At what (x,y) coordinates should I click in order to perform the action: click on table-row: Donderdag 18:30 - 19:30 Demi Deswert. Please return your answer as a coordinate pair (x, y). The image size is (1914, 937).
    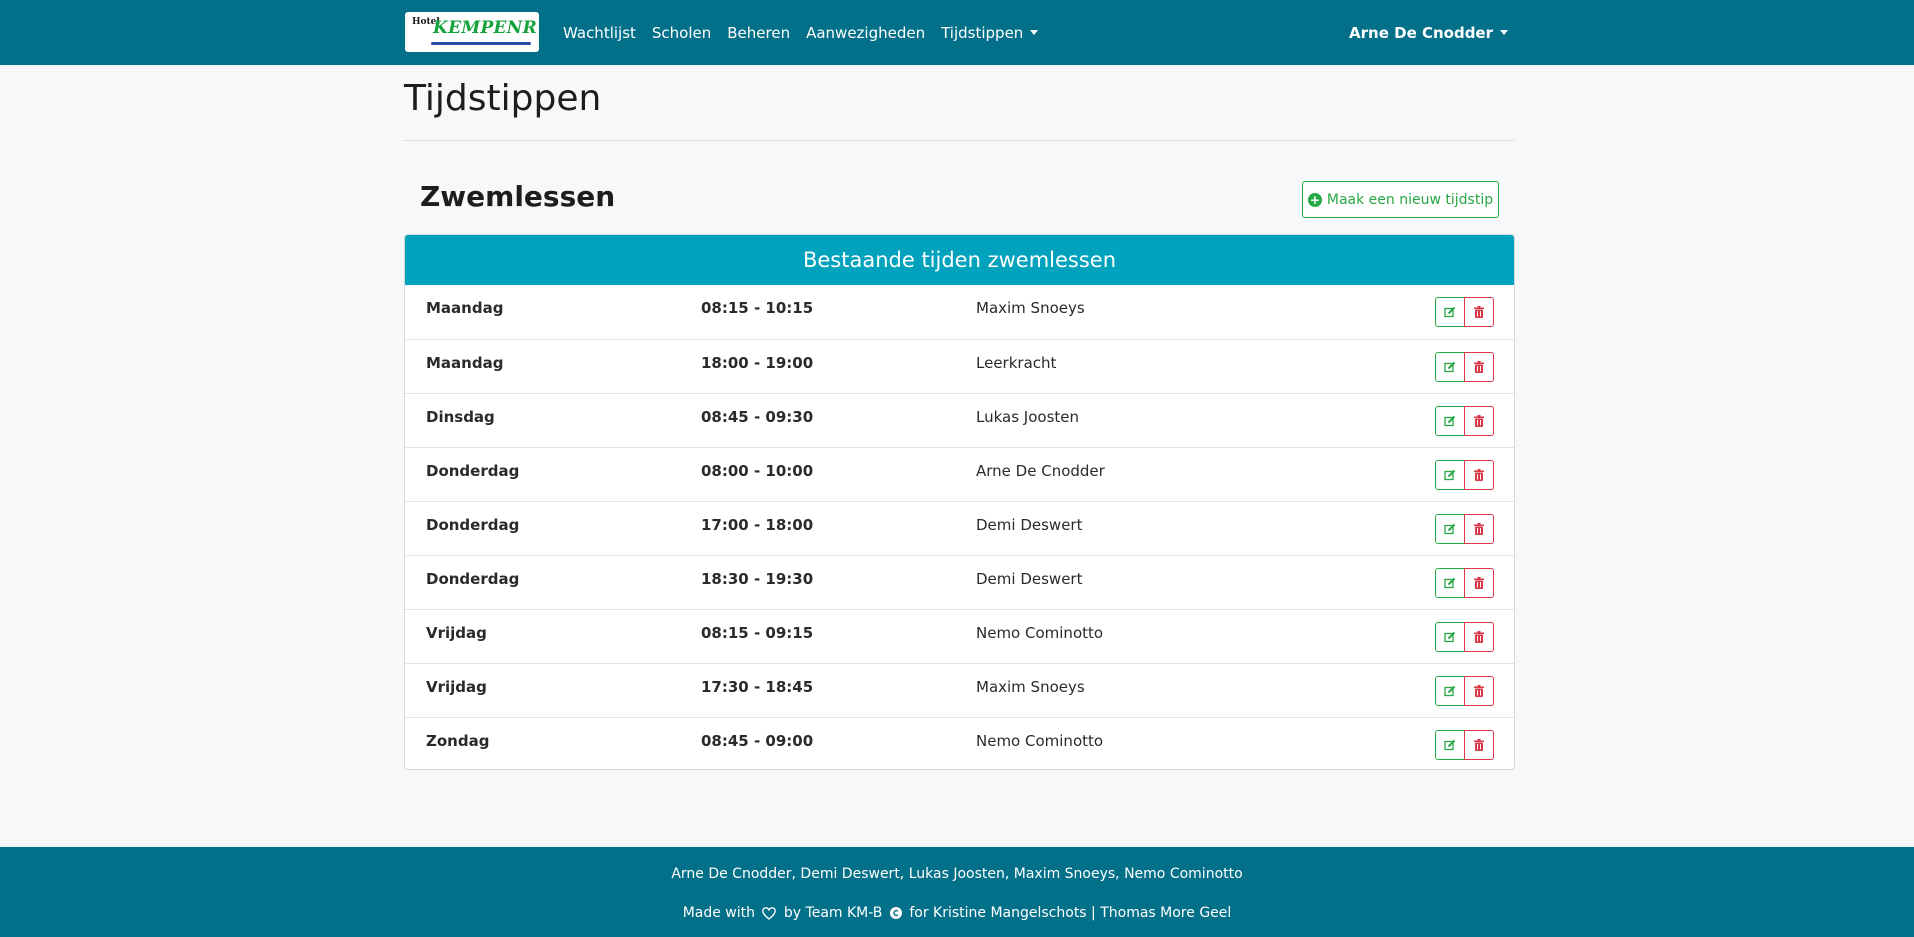
    Looking at the image, I should click on (959, 582).